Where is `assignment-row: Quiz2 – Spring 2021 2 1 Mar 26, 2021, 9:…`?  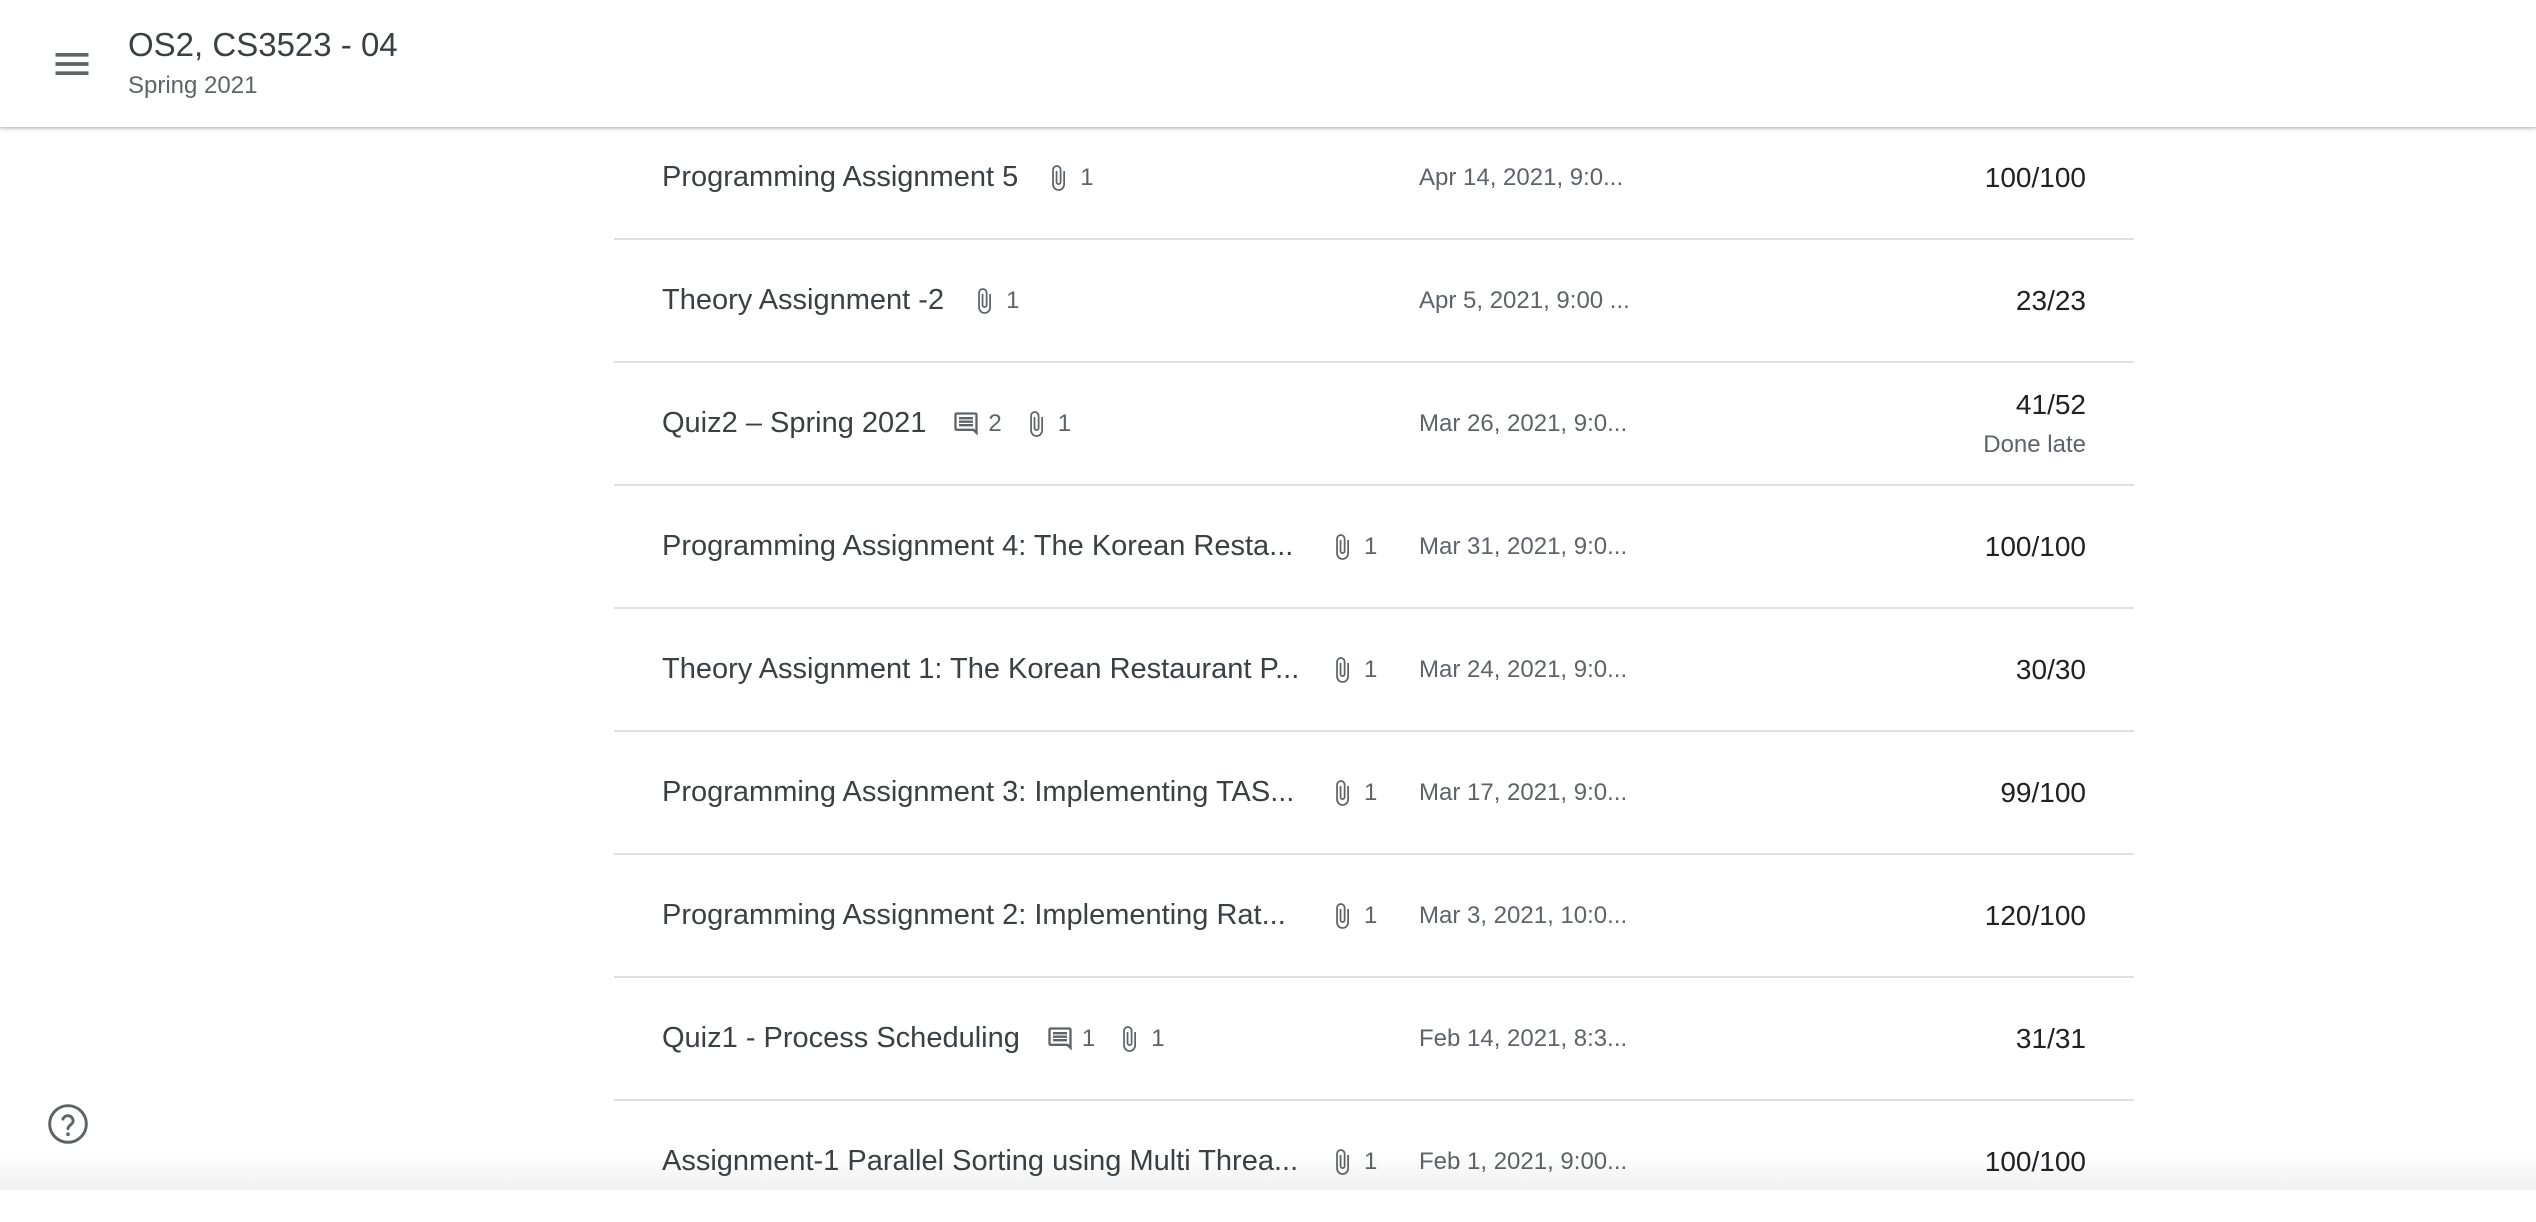 assignment-row: Quiz2 – Spring 2021 2 1 Mar 26, 2021, 9:… is located at coordinates (1374, 424).